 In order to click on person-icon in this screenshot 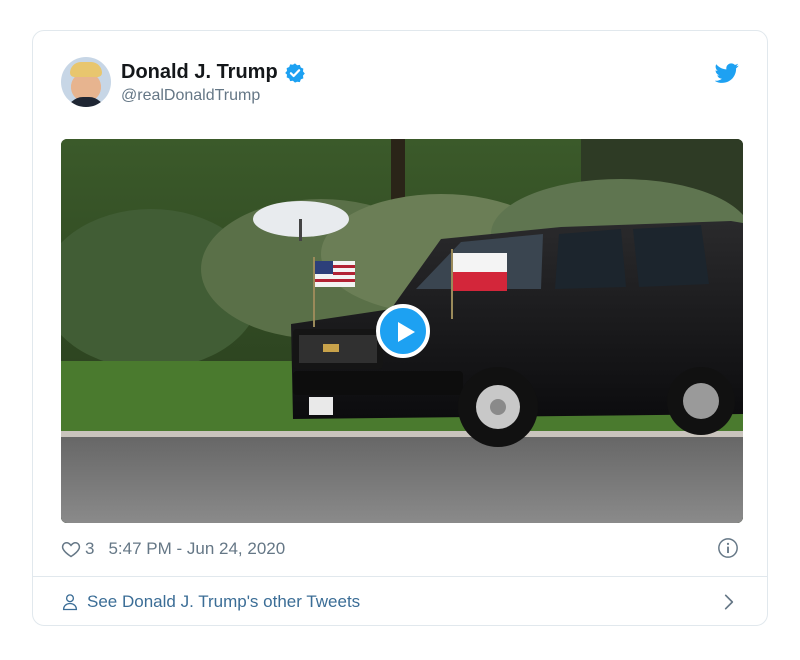, I will do `click(70, 602)`.